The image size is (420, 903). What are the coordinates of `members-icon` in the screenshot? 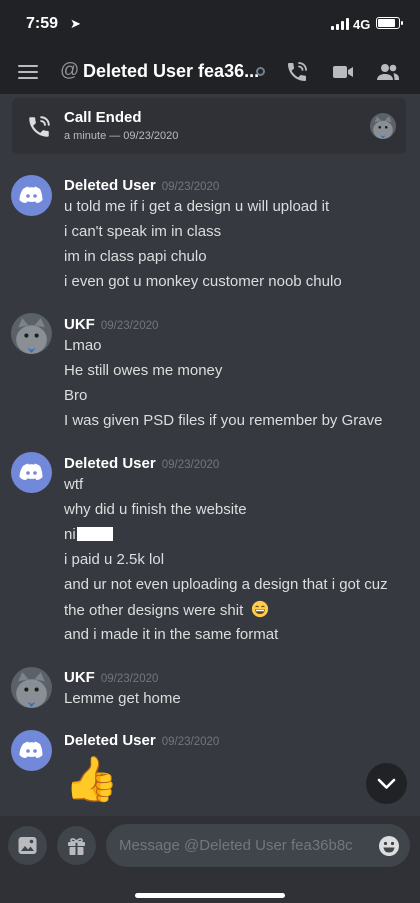 It's located at (388, 72).